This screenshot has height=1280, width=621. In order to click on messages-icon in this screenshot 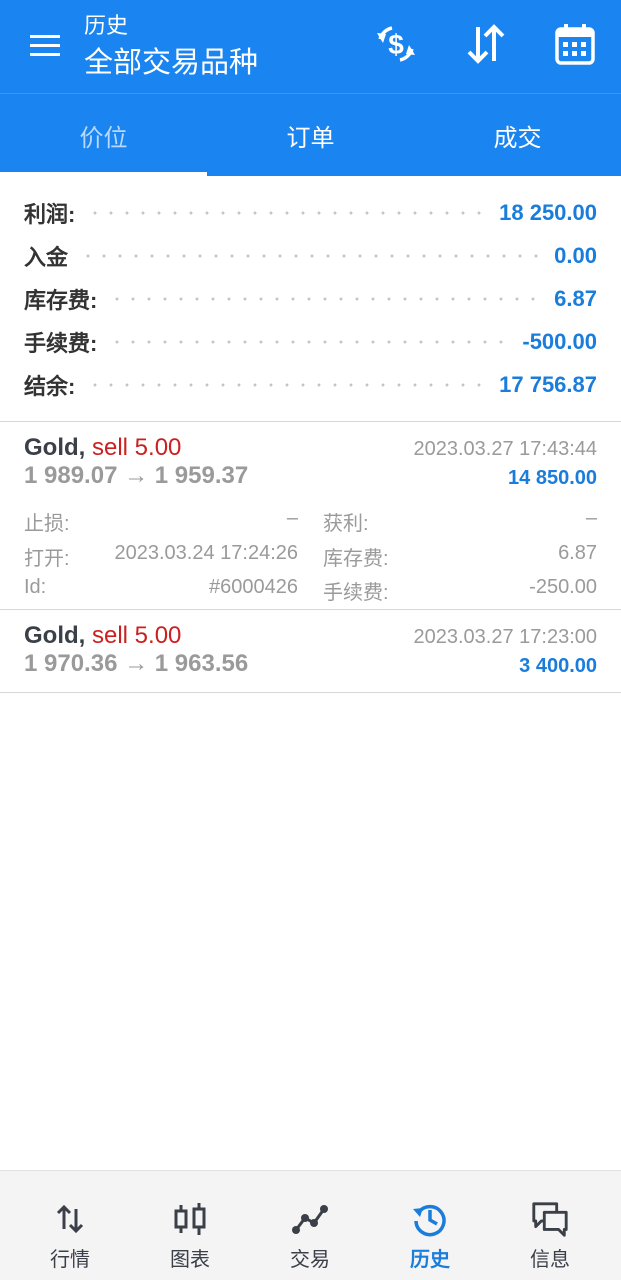, I will do `click(550, 1219)`.